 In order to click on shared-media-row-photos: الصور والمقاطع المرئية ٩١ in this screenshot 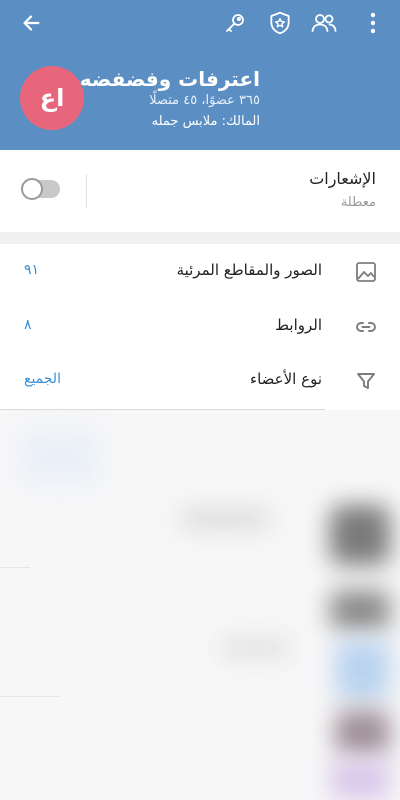, I will do `click(200, 272)`.